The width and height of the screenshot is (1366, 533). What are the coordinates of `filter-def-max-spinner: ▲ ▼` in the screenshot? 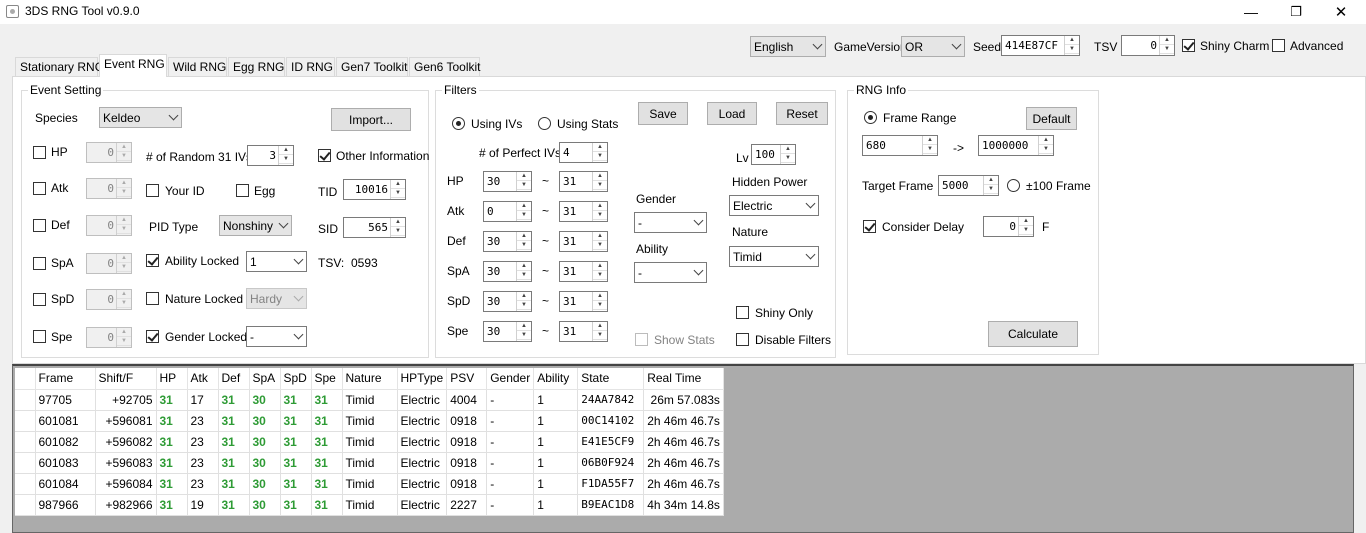 It's located at (599, 241).